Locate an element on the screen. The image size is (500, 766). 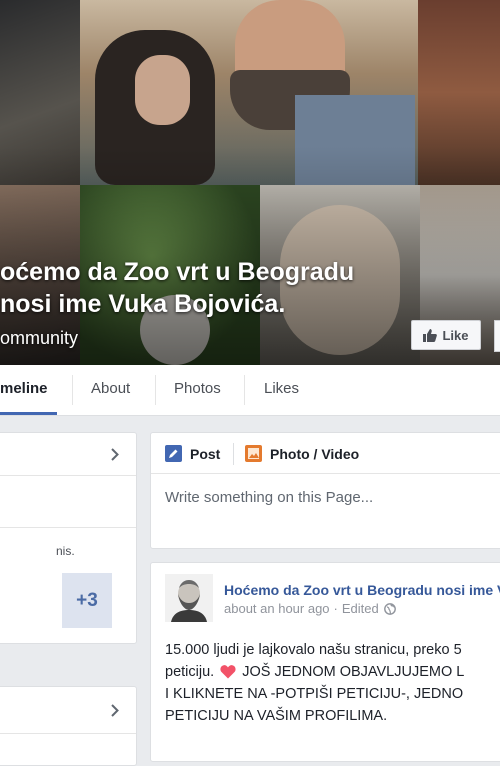
pencil-icon is located at coordinates (173, 453).